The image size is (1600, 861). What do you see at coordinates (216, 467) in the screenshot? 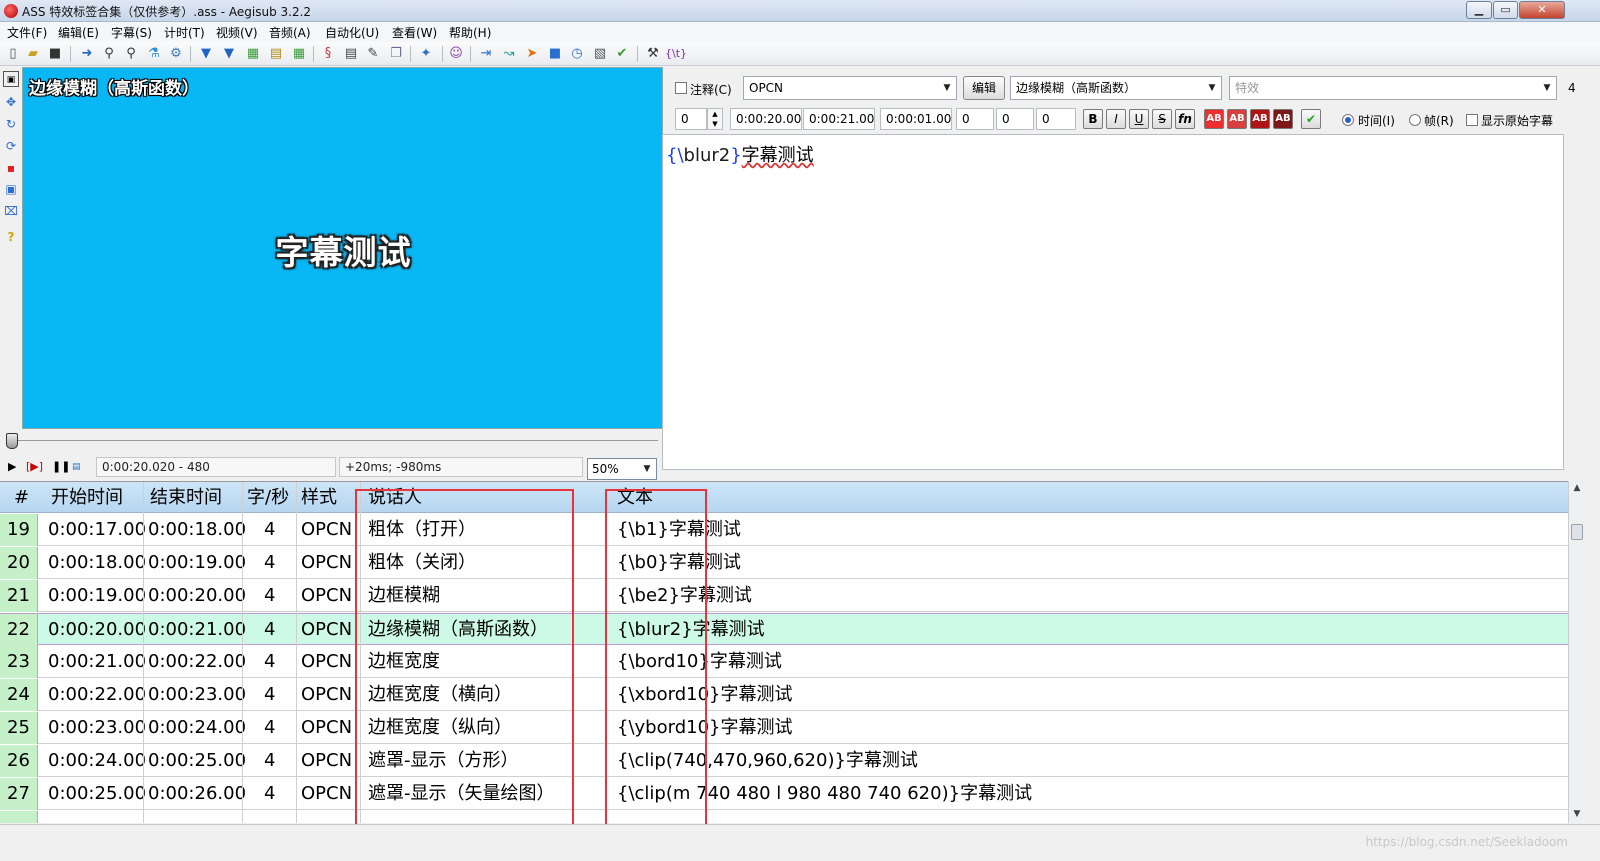
I see `video-time-field: 0:00:20.020 - 480` at bounding box center [216, 467].